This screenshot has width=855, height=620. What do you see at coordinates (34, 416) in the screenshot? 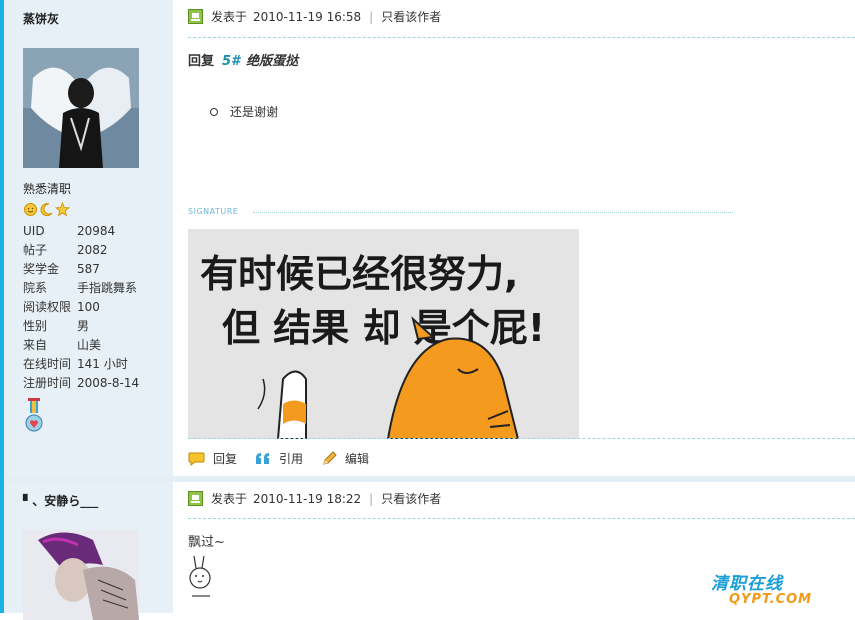
I see `medal-icon` at bounding box center [34, 416].